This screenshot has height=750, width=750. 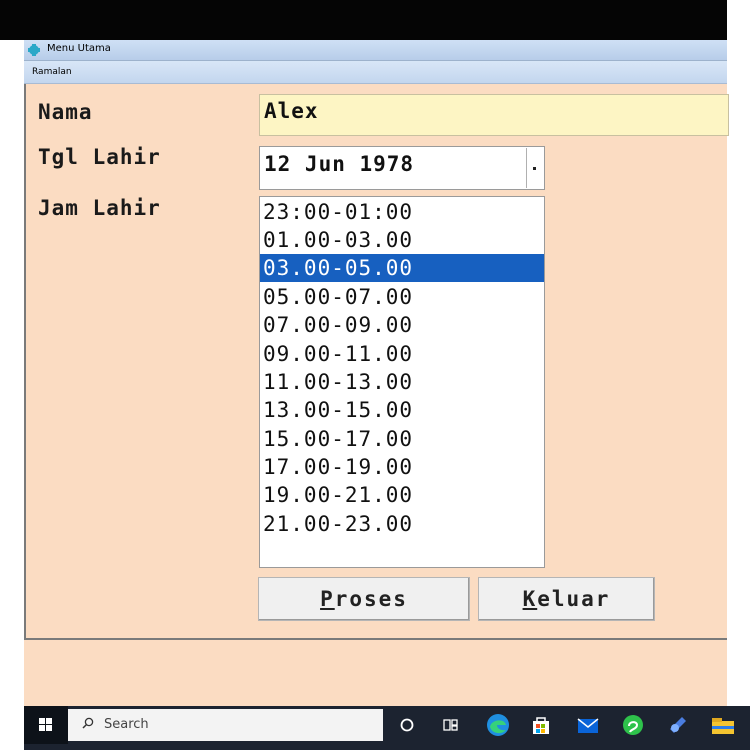 I want to click on keluar-hotkey: K, so click(x=530, y=599).